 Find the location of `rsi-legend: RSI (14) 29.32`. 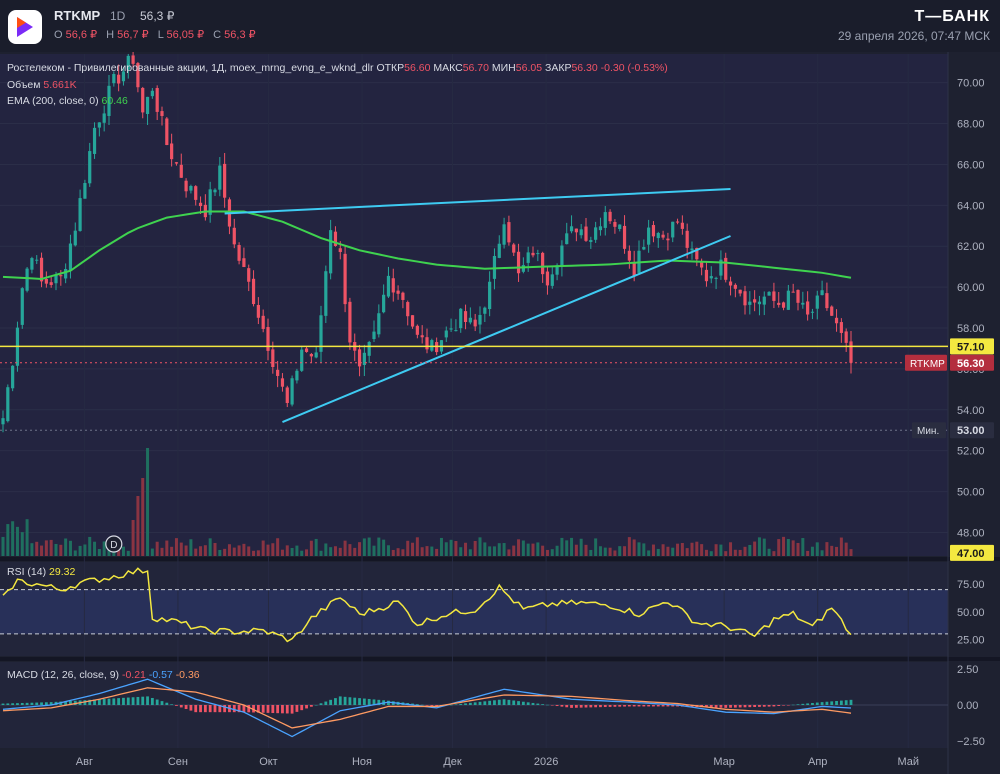

rsi-legend: RSI (14) 29.32 is located at coordinates (41, 572).